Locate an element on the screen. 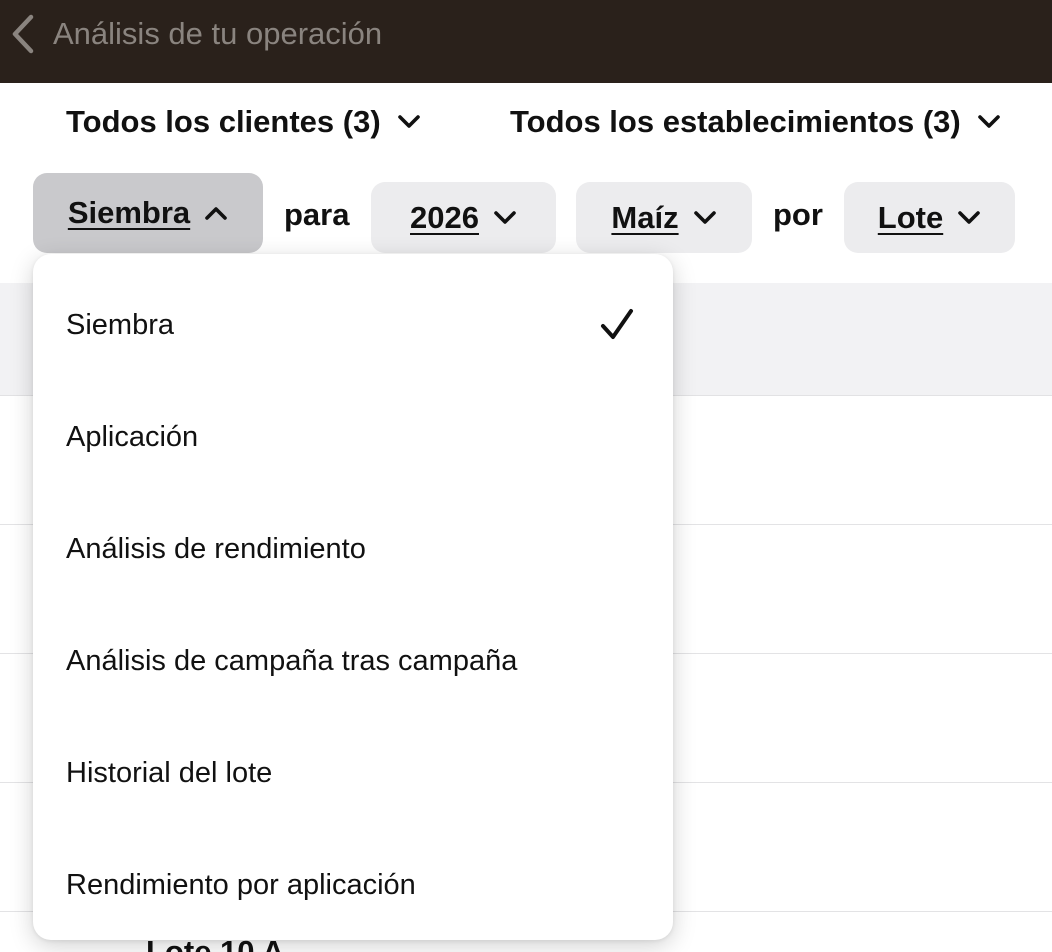 The width and height of the screenshot is (1052, 952). menu-item-rendimiento-aplicacion: Rendimiento por aplicación is located at coordinates (353, 885).